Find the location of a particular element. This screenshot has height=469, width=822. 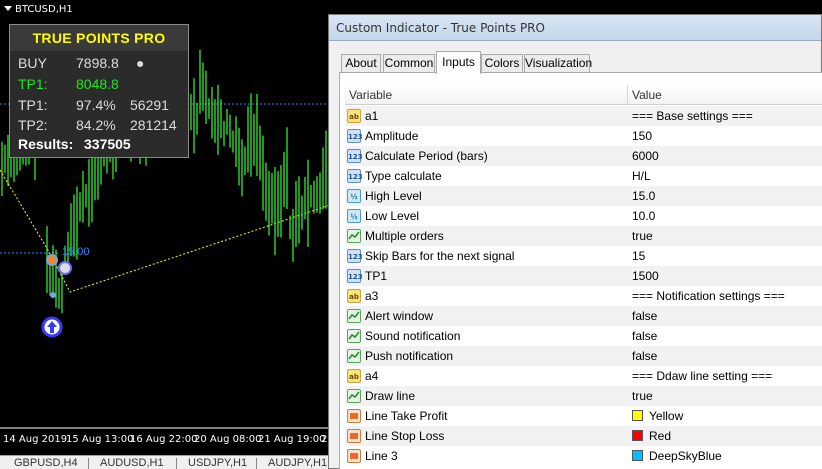

input-row: 123 Type calculate H/L is located at coordinates (583, 176).